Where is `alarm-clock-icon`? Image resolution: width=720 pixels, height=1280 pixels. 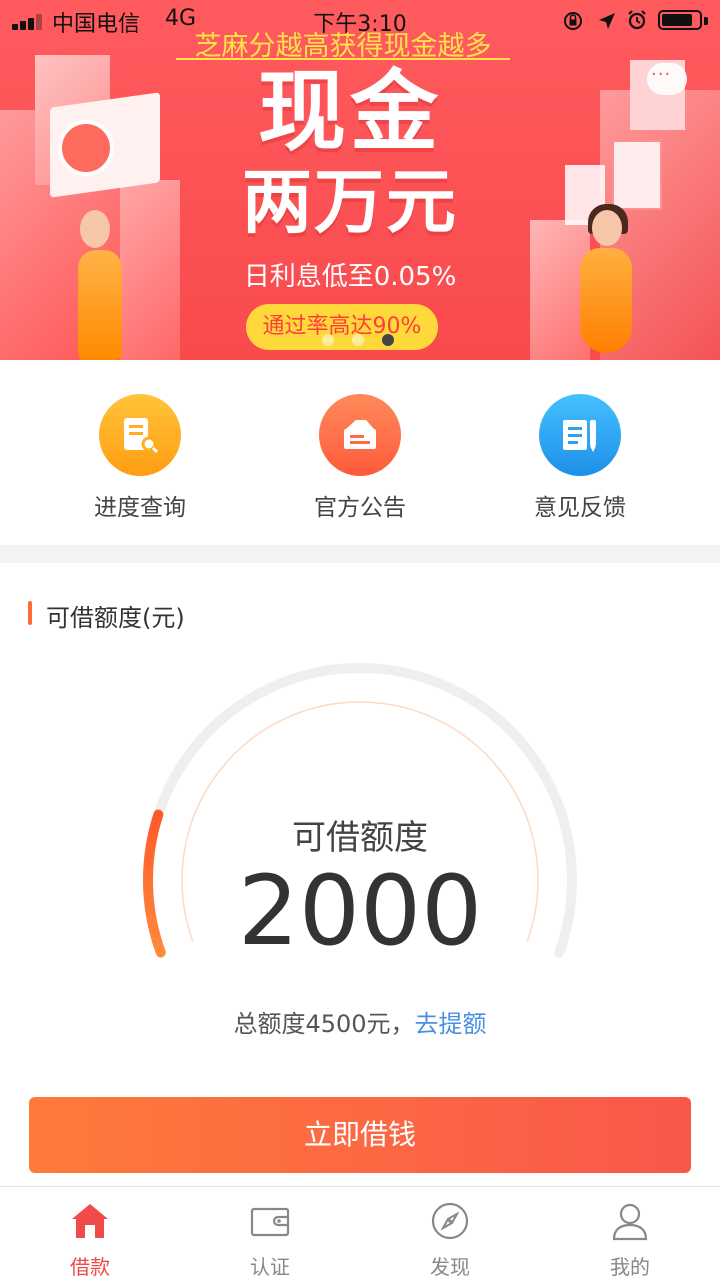
alarm-clock-icon is located at coordinates (637, 20).